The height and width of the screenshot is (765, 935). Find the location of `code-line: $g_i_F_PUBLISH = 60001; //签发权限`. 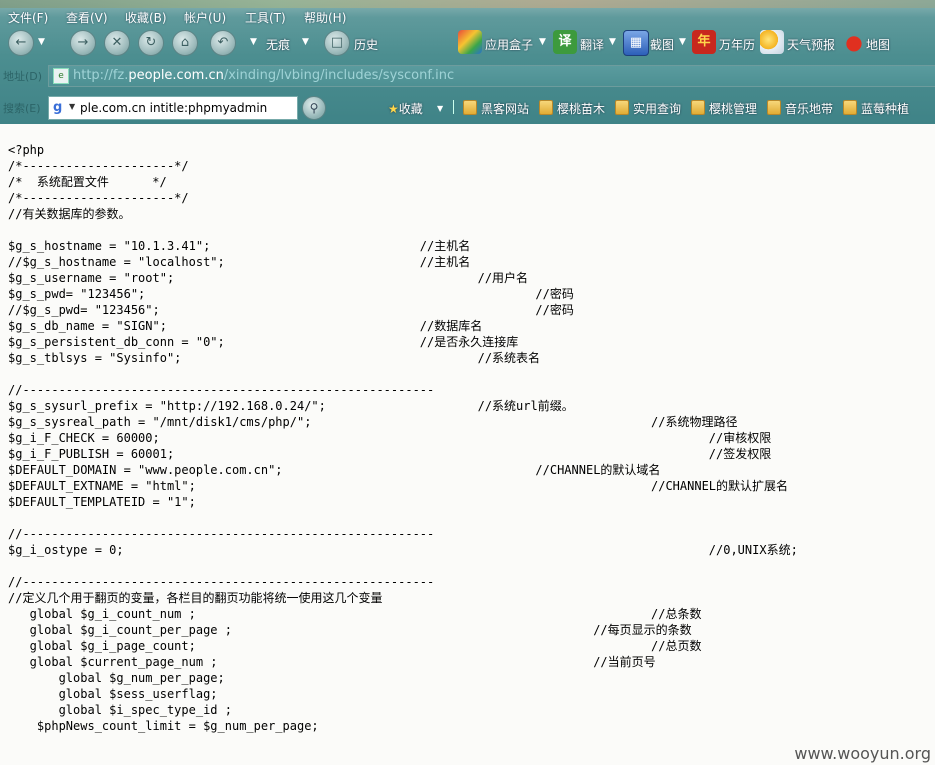

code-line: $g_i_F_PUBLISH = 60001; //签发权限 is located at coordinates (390, 454).